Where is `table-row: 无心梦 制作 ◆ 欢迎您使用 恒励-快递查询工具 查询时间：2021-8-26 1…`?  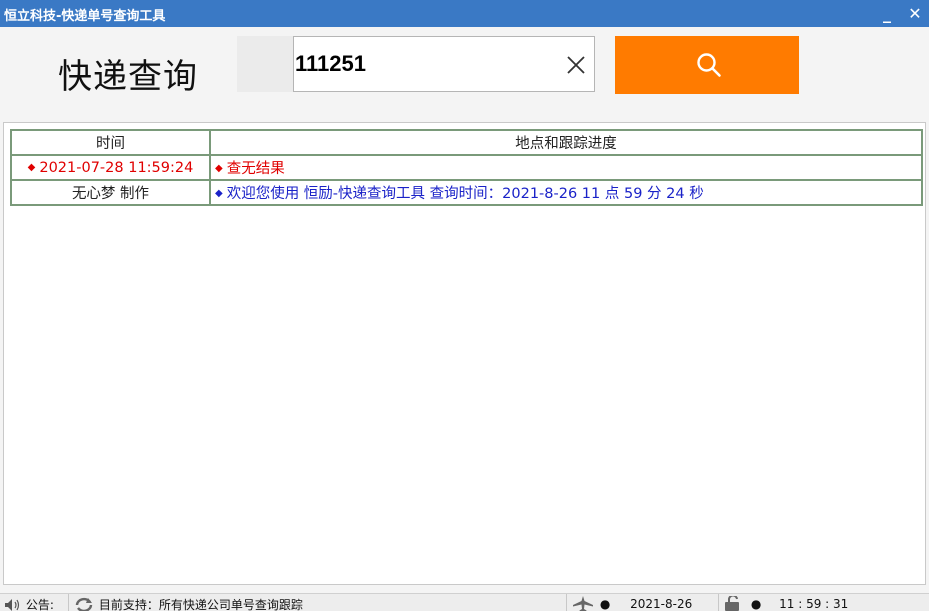
table-row: 无心梦 制作 ◆ 欢迎您使用 恒励-快递查询工具 查询时间：2021-8-26 1… is located at coordinates (466, 192).